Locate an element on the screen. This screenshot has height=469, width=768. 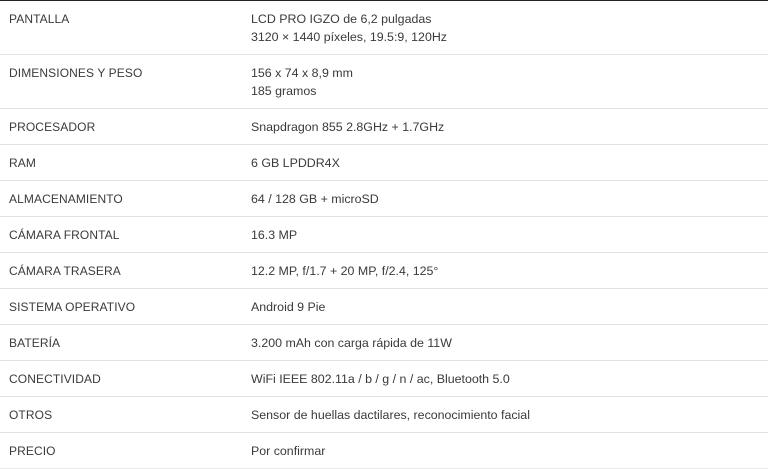
spec-row-almacenamiento: ALMACENAMIENTO 64 / 128 GB + microSD is located at coordinates (384, 199).